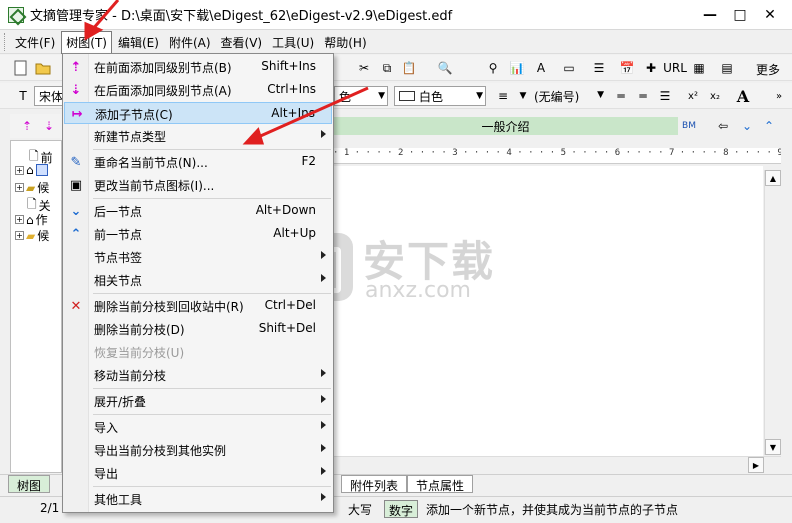 This screenshot has width=792, height=523. I want to click on horizontal-scrollbar: ▶, so click(557, 464).